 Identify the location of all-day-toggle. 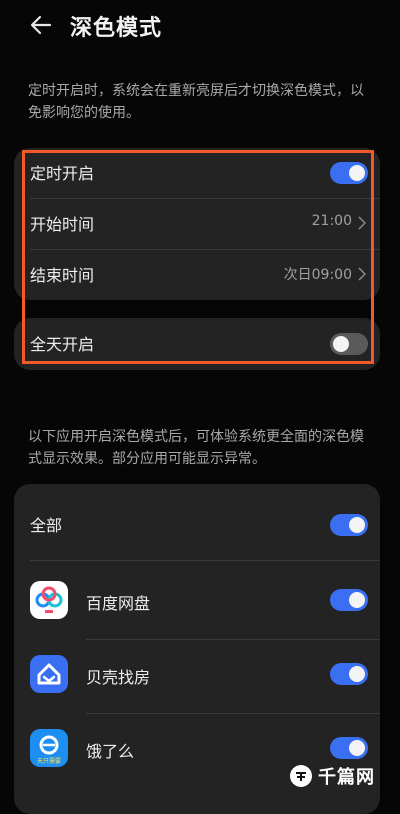
(349, 344).